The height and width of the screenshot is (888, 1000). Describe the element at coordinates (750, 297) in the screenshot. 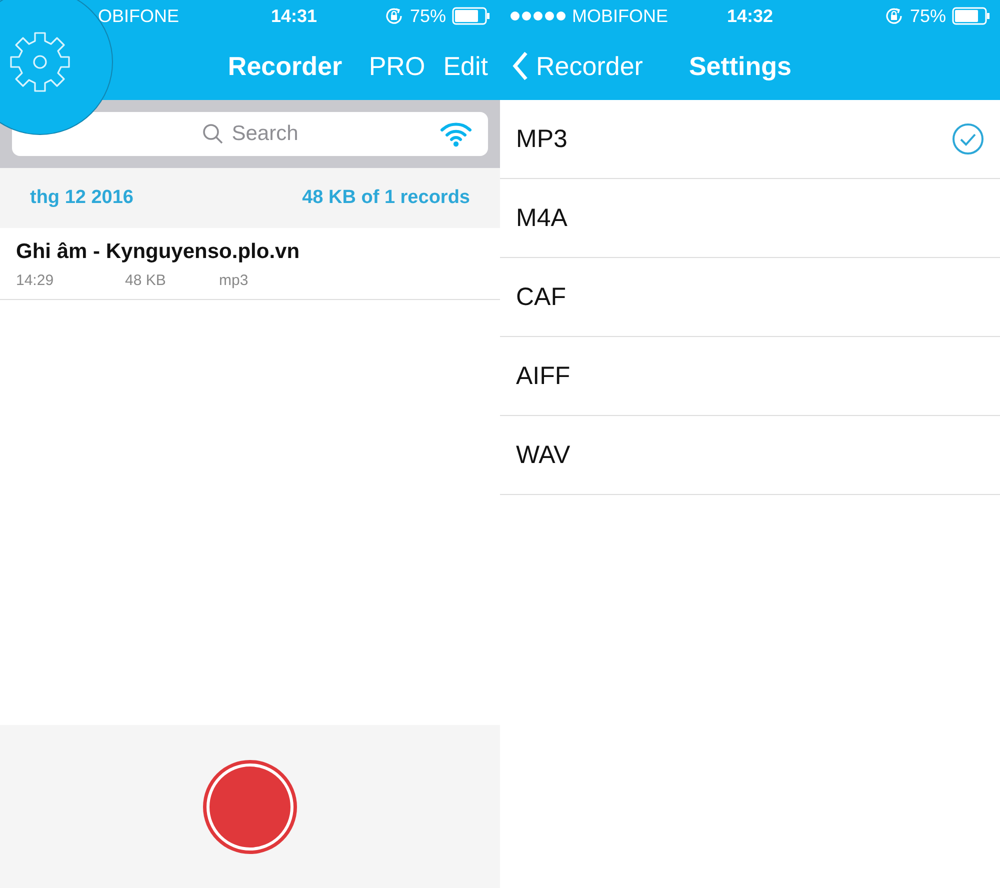

I see `format-option: CAF` at that location.